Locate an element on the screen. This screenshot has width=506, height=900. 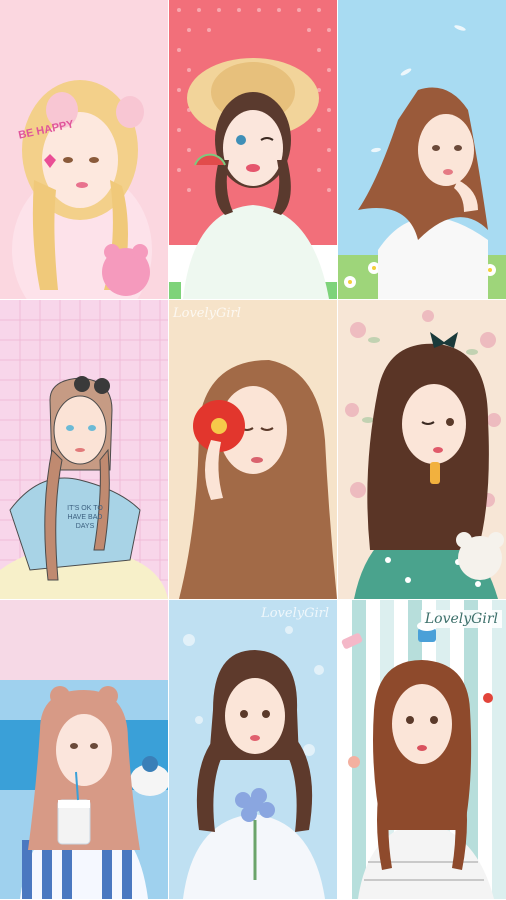
wallpaper-tile-1: BE HAPPY is located at coordinates (84, 149).